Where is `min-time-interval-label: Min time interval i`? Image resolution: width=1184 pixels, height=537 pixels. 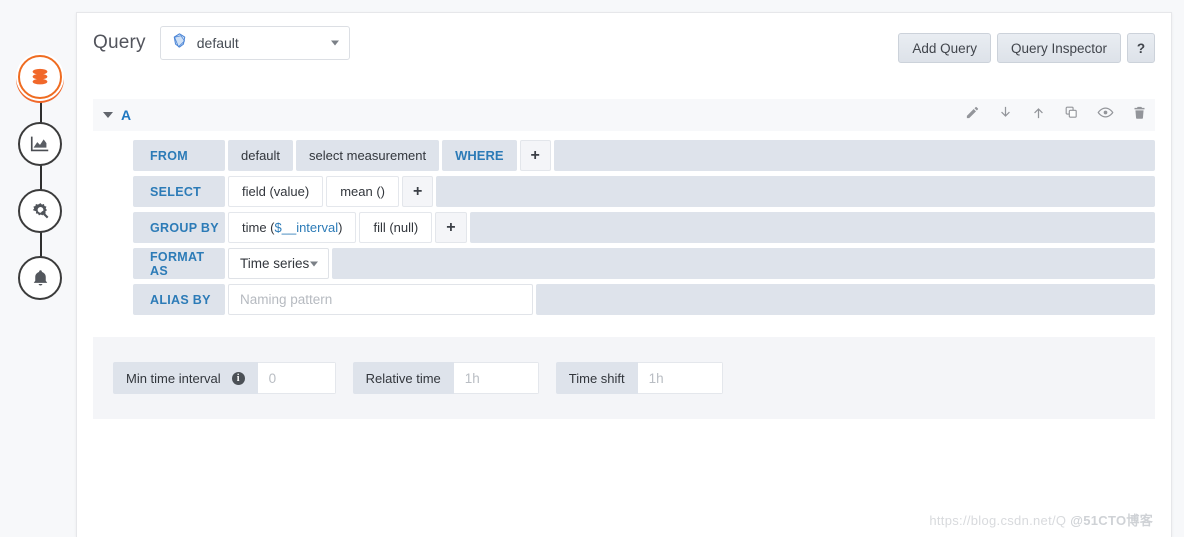
min-time-interval-label: Min time interval i is located at coordinates (185, 378).